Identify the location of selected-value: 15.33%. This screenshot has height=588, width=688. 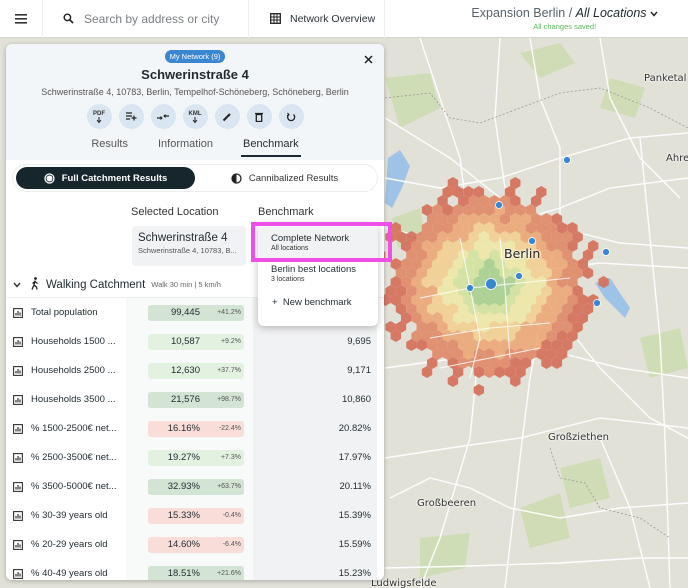
(183, 515).